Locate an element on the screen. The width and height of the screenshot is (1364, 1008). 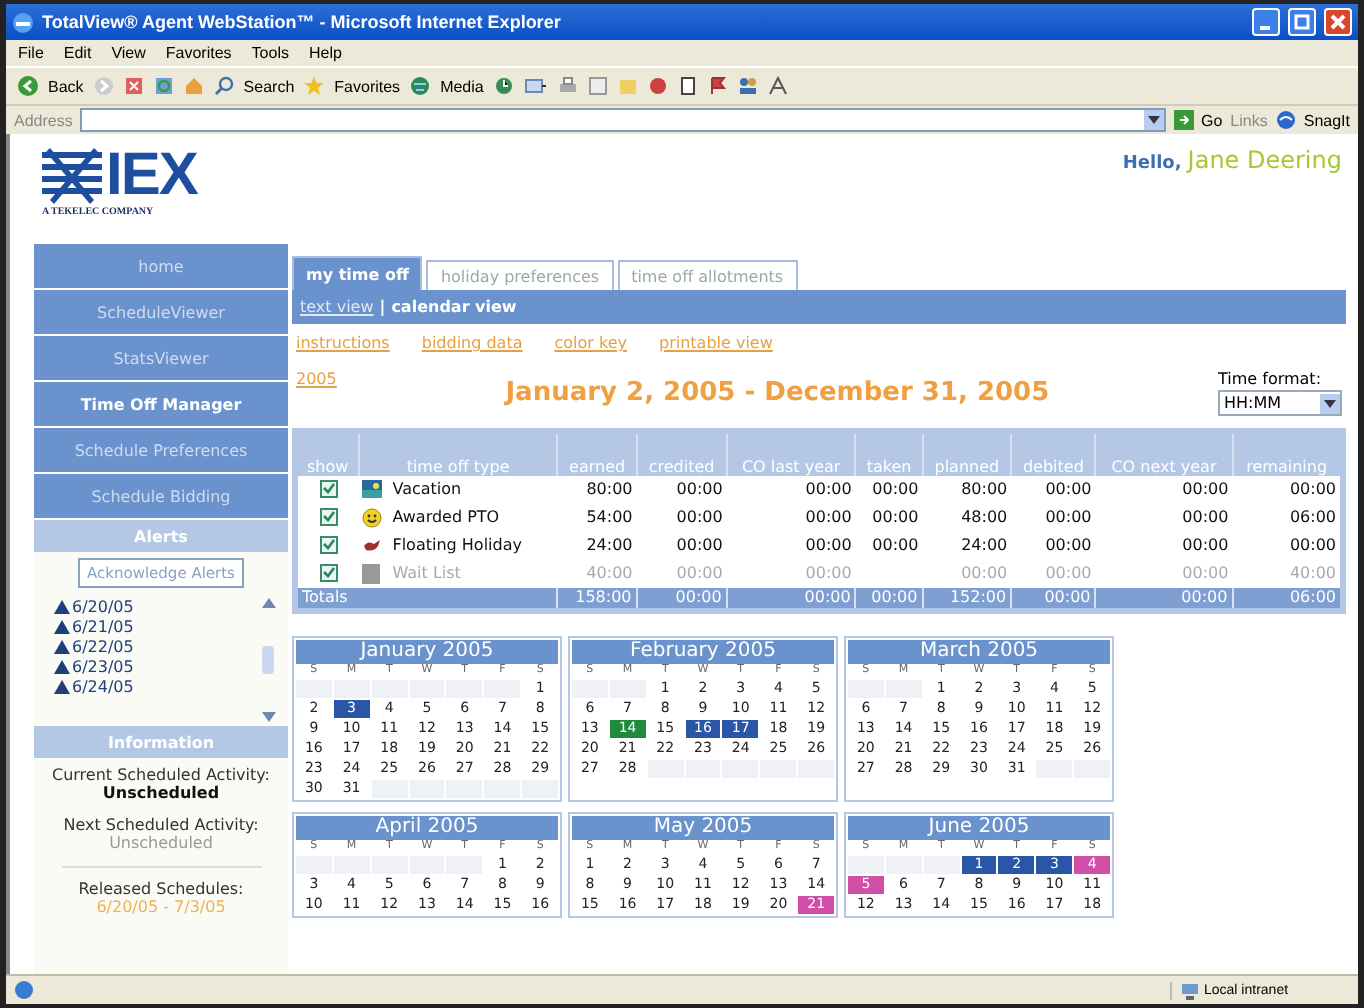
table-cell-text: 40:00 is located at coordinates (609, 574).